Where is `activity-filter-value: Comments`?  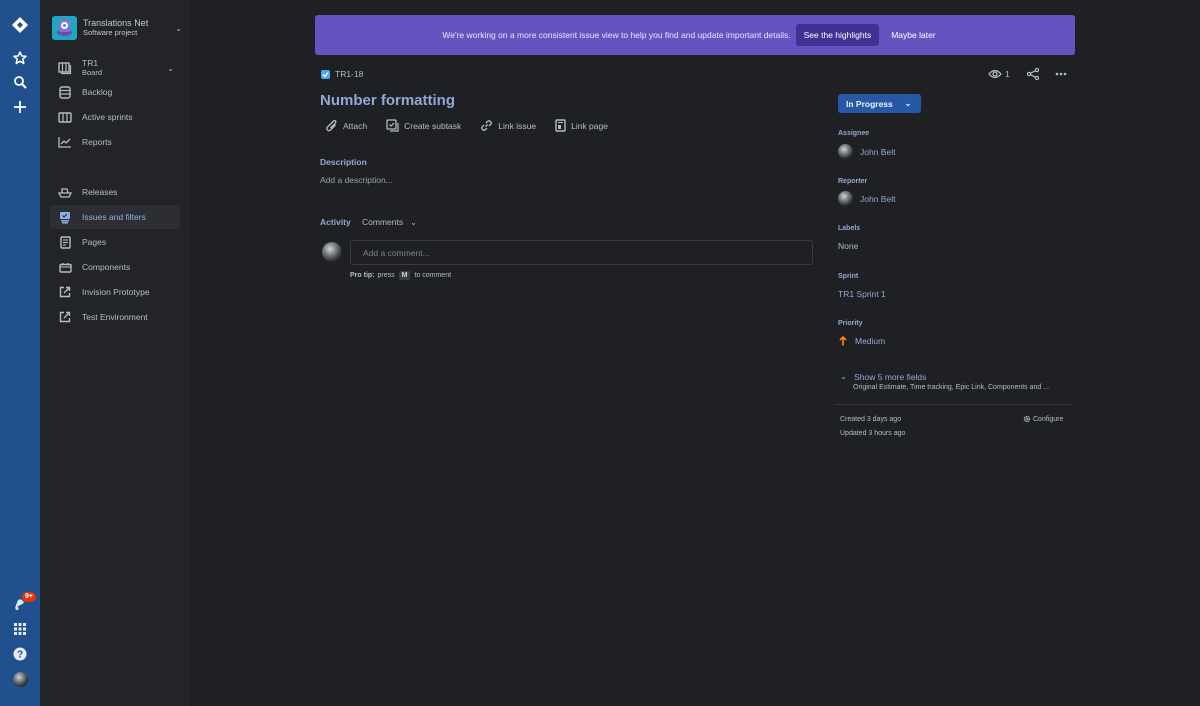 activity-filter-value: Comments is located at coordinates (383, 222).